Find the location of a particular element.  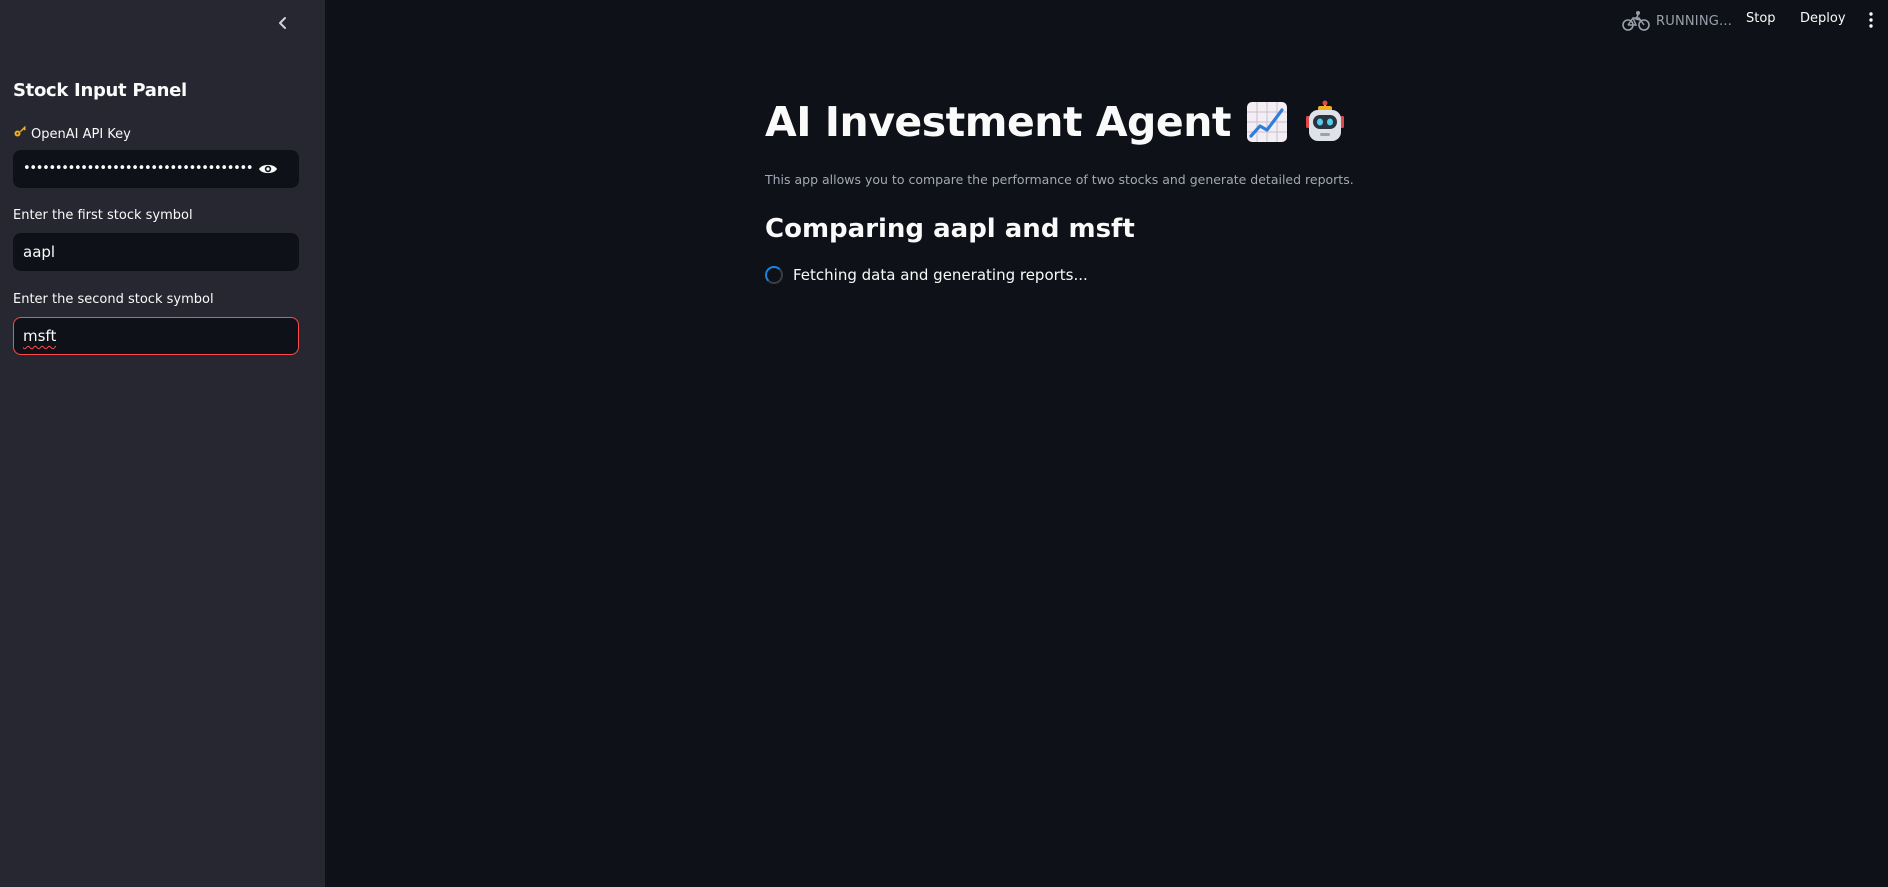

page-title: AI Investment Agent is located at coordinates (998, 122).